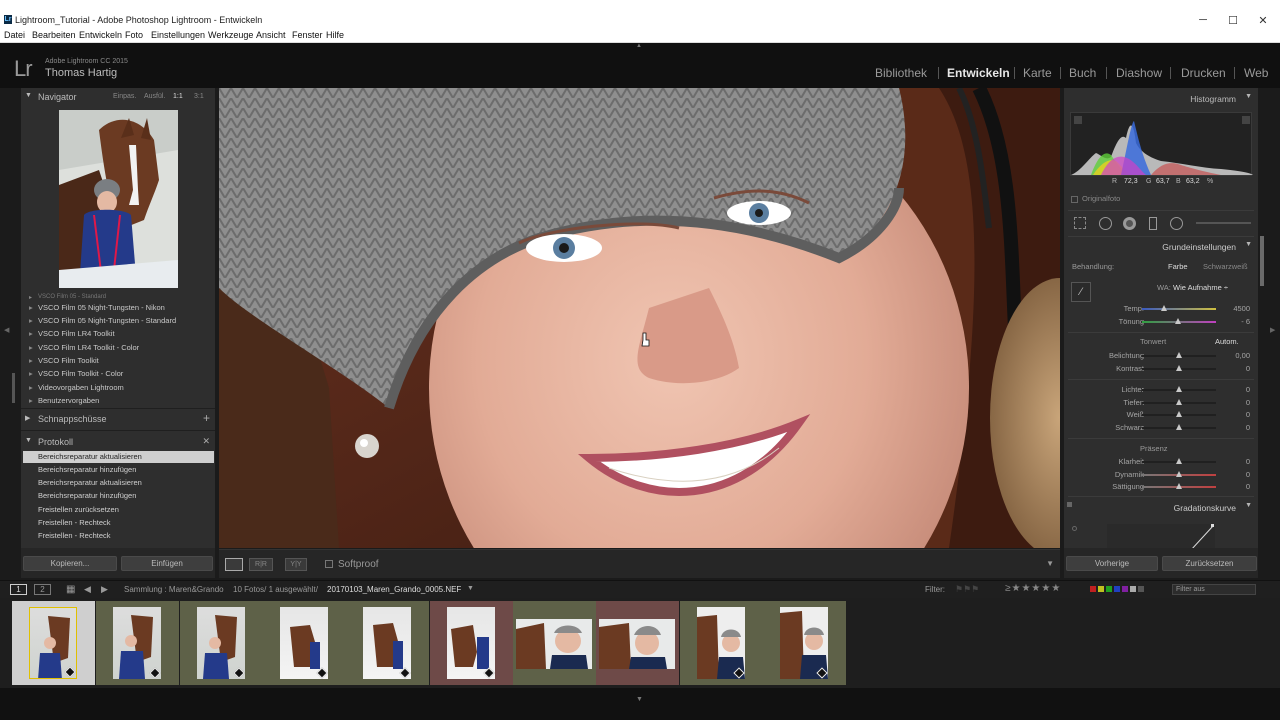  I want to click on preset-item: VSCO Film LR4 Toolkit - Color, so click(84, 347).